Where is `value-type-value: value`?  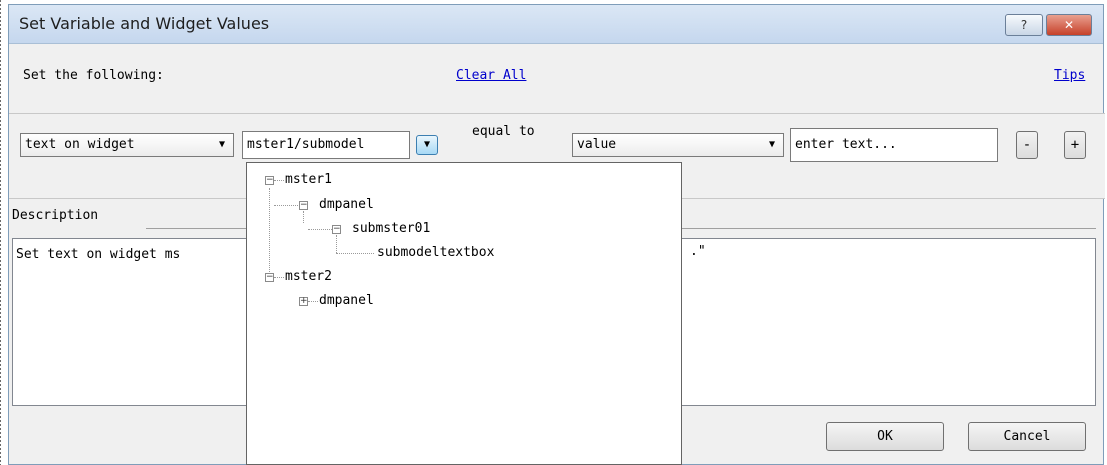 value-type-value: value is located at coordinates (597, 144).